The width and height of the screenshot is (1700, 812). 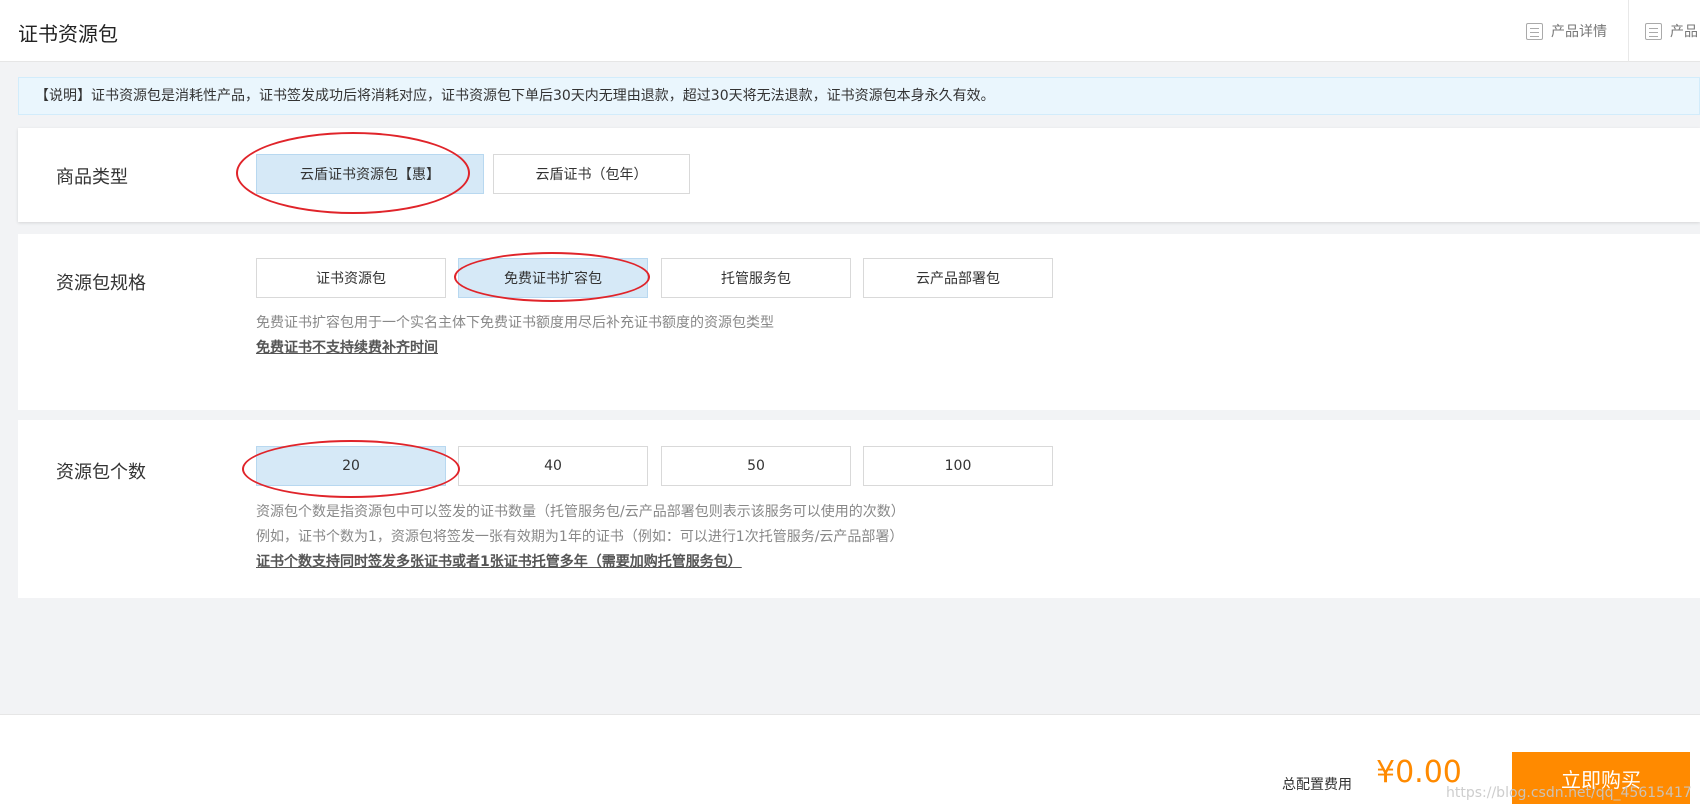 I want to click on top-header: 证书资源包 产品详情 产品, so click(x=850, y=31).